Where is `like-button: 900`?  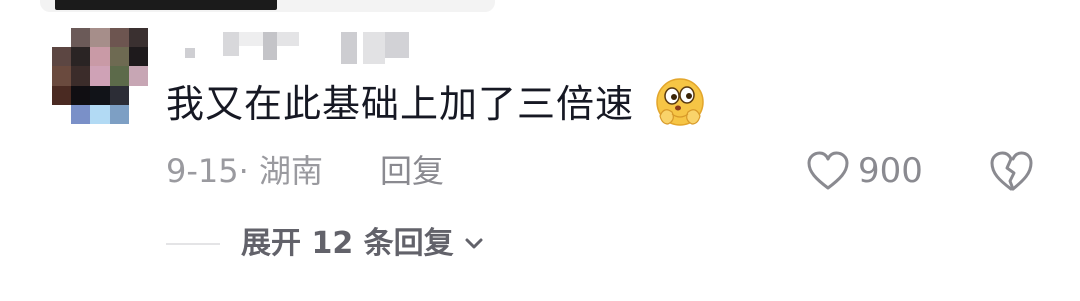 like-button: 900 is located at coordinates (864, 171).